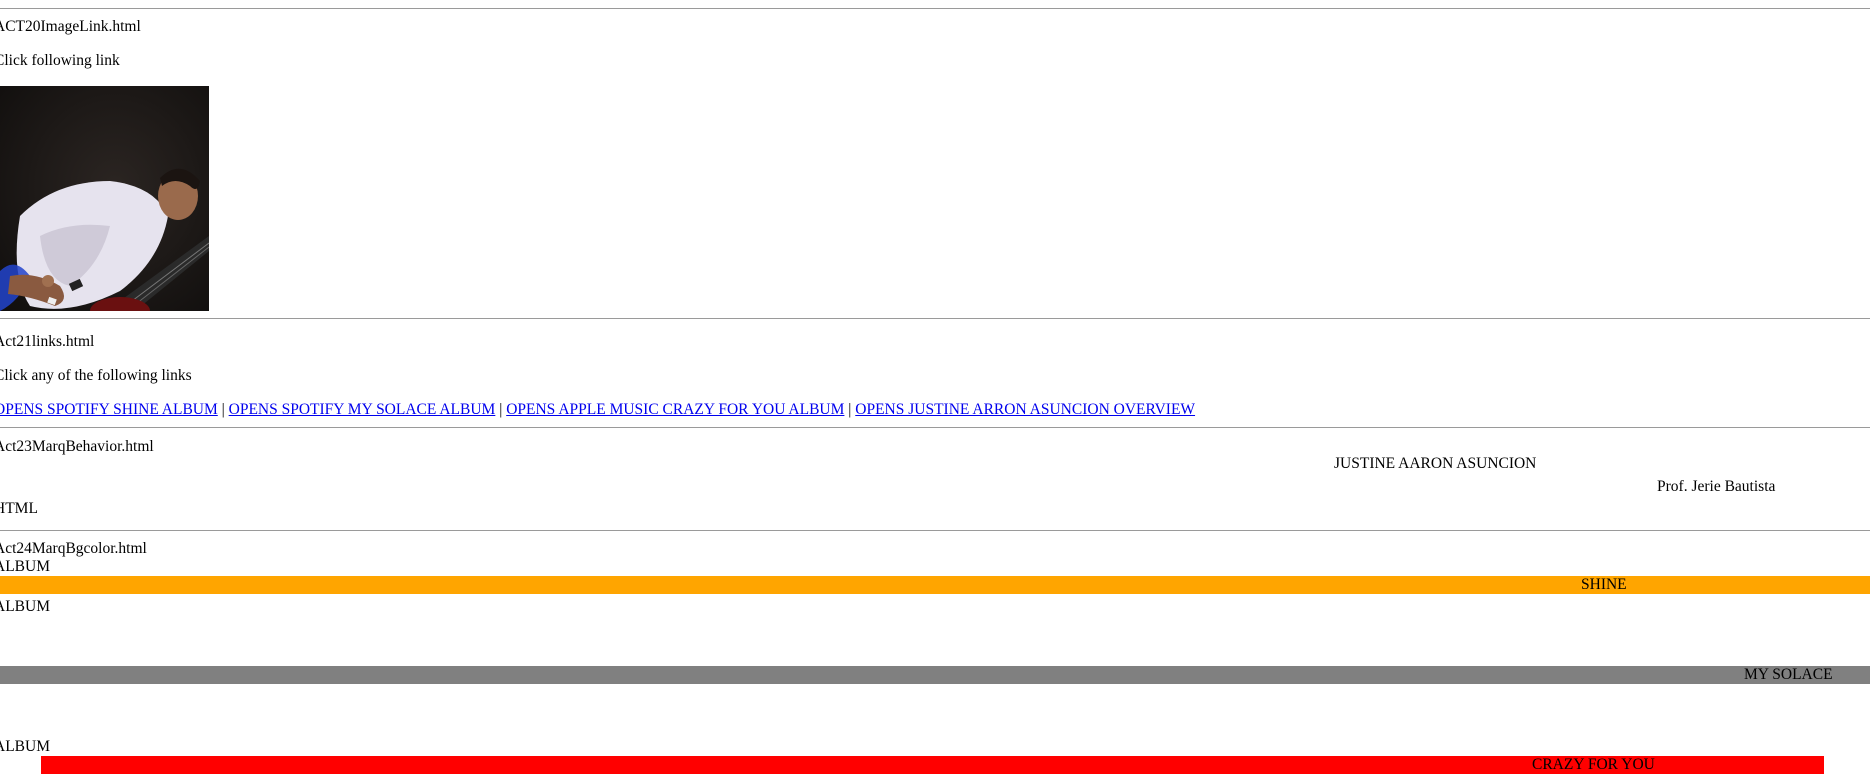 The image size is (1870, 776). Describe the element at coordinates (935, 675) in the screenshot. I see `marquee-band-my-solace: MY SOLACE` at that location.